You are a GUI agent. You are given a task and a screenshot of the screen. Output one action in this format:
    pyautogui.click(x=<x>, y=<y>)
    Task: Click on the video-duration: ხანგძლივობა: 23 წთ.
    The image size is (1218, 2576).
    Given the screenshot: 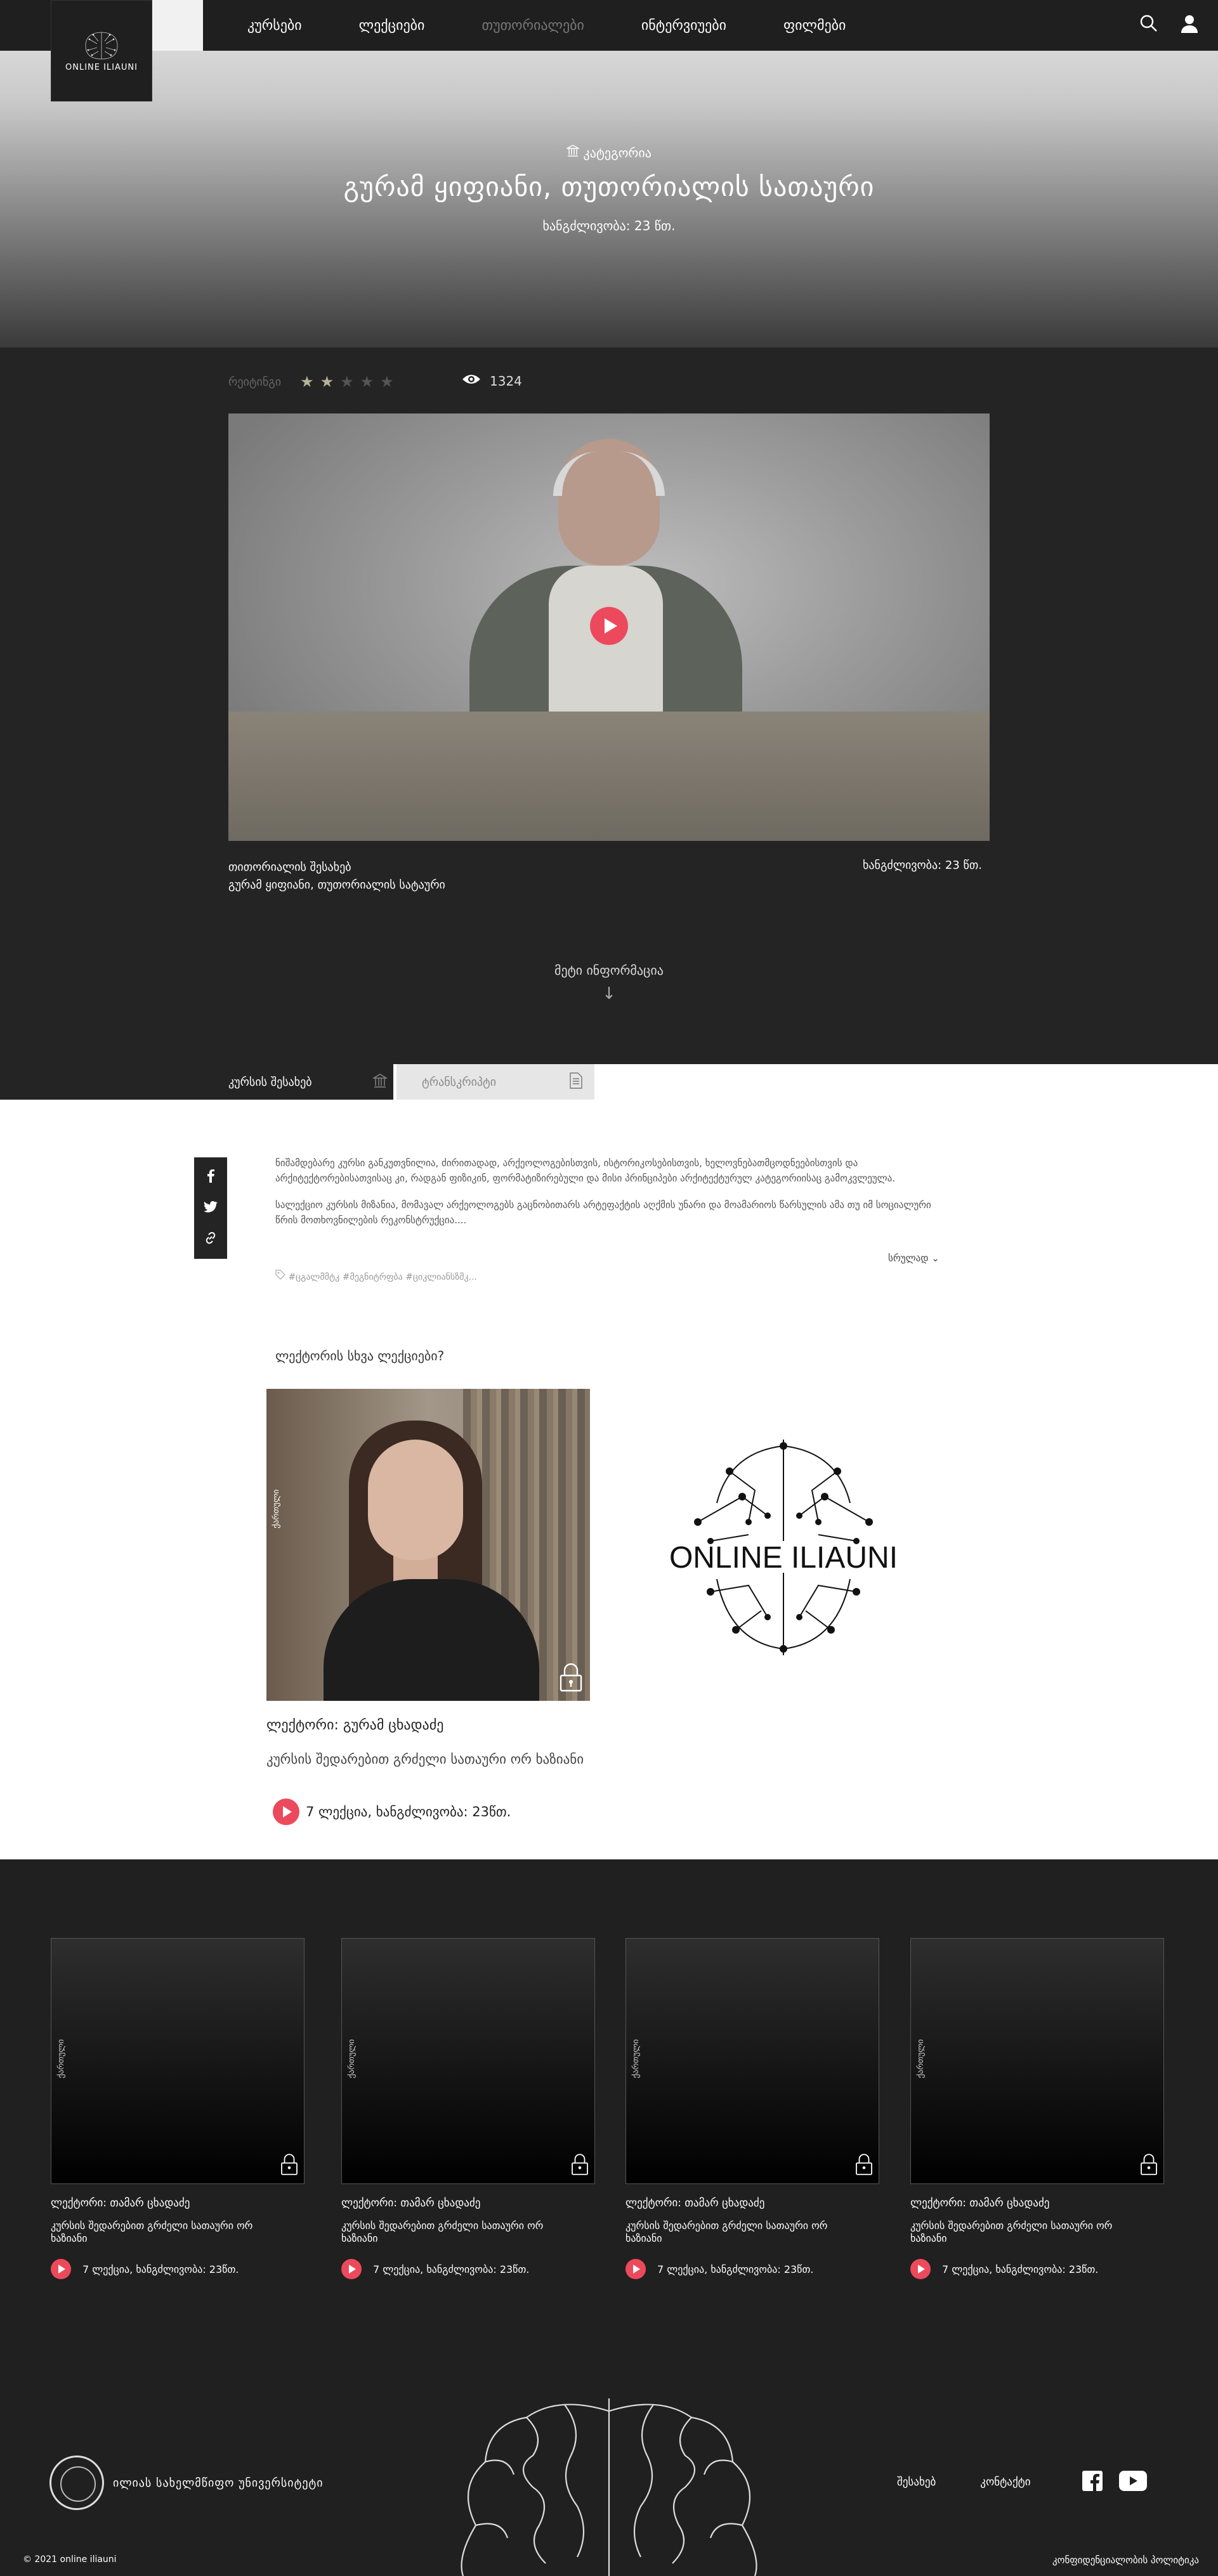 What is the action you would take?
    pyautogui.click(x=923, y=865)
    